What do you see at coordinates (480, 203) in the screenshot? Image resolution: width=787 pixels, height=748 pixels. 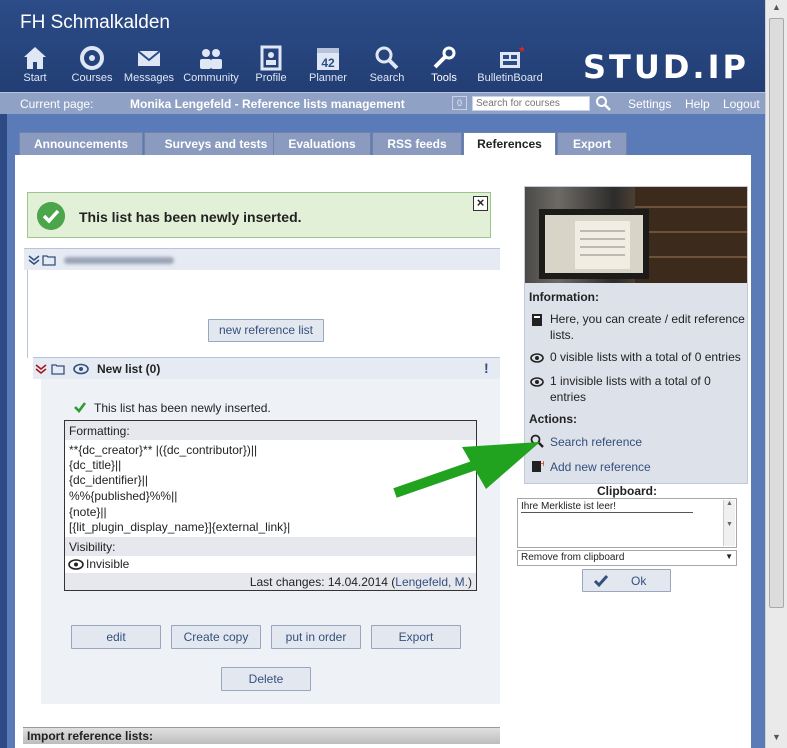 I see `close-icon: ×` at bounding box center [480, 203].